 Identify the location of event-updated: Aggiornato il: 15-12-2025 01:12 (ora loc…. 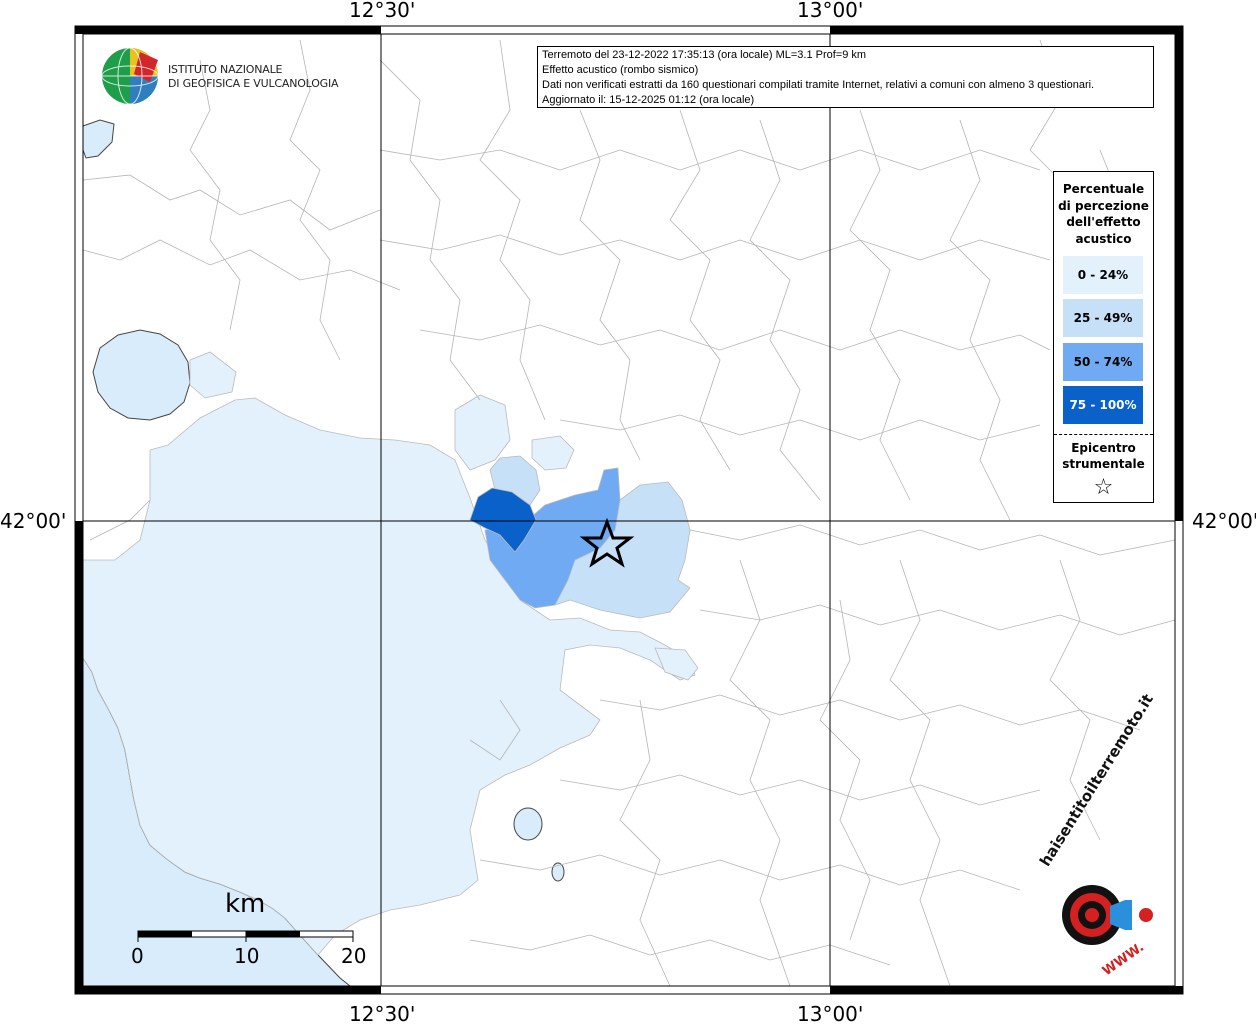
(648, 100).